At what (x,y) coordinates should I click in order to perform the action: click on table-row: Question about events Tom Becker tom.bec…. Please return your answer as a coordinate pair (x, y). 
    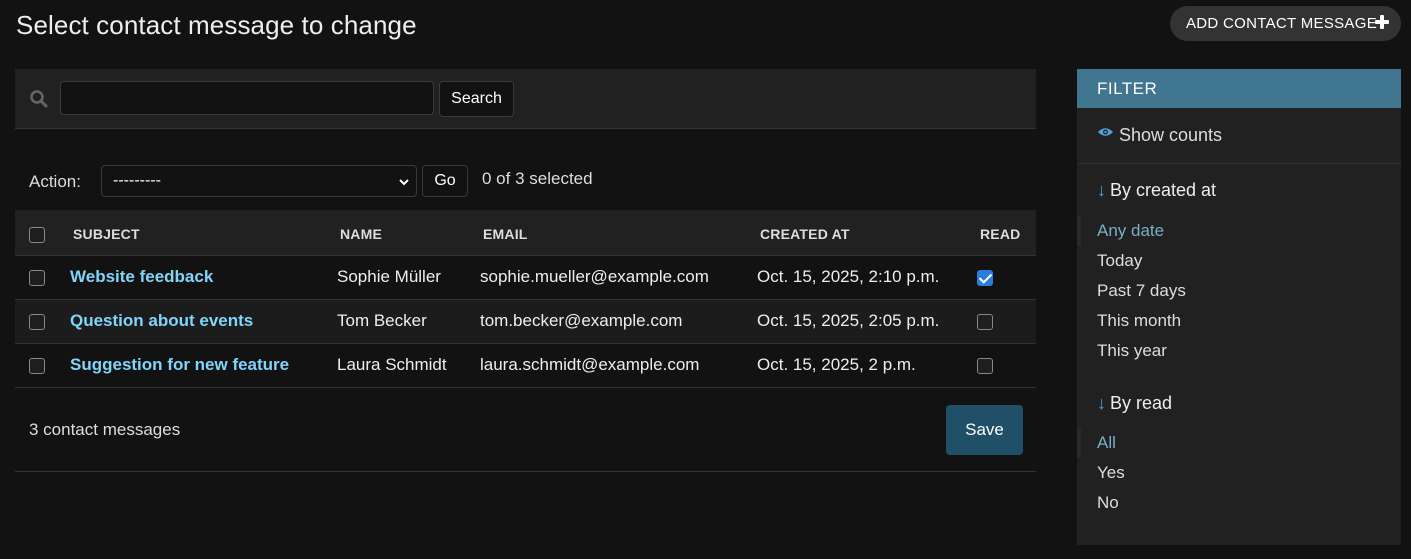
    Looking at the image, I should click on (525, 321).